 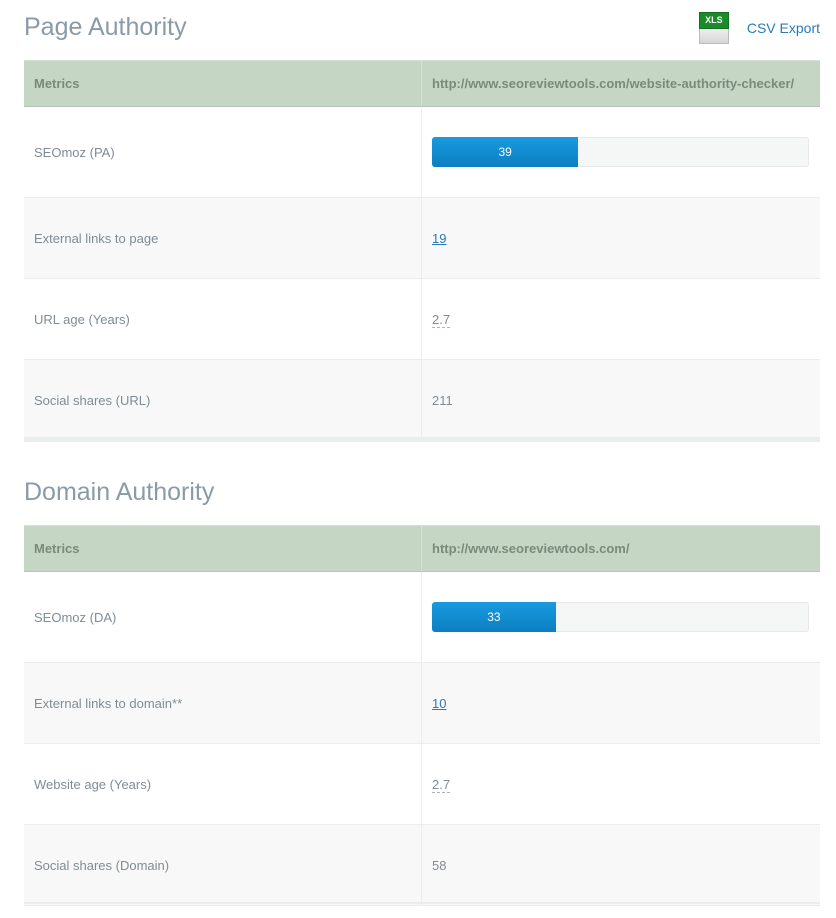 What do you see at coordinates (620, 865) in the screenshot?
I see `social-shares-domain-value: 58` at bounding box center [620, 865].